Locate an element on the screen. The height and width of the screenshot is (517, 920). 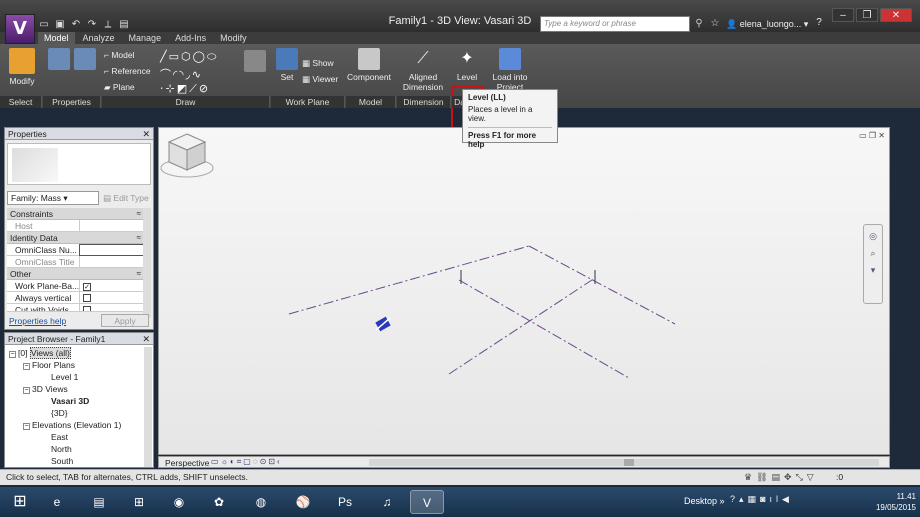
select-underlay-icon: ▤ is located at coordinates (778, 477).